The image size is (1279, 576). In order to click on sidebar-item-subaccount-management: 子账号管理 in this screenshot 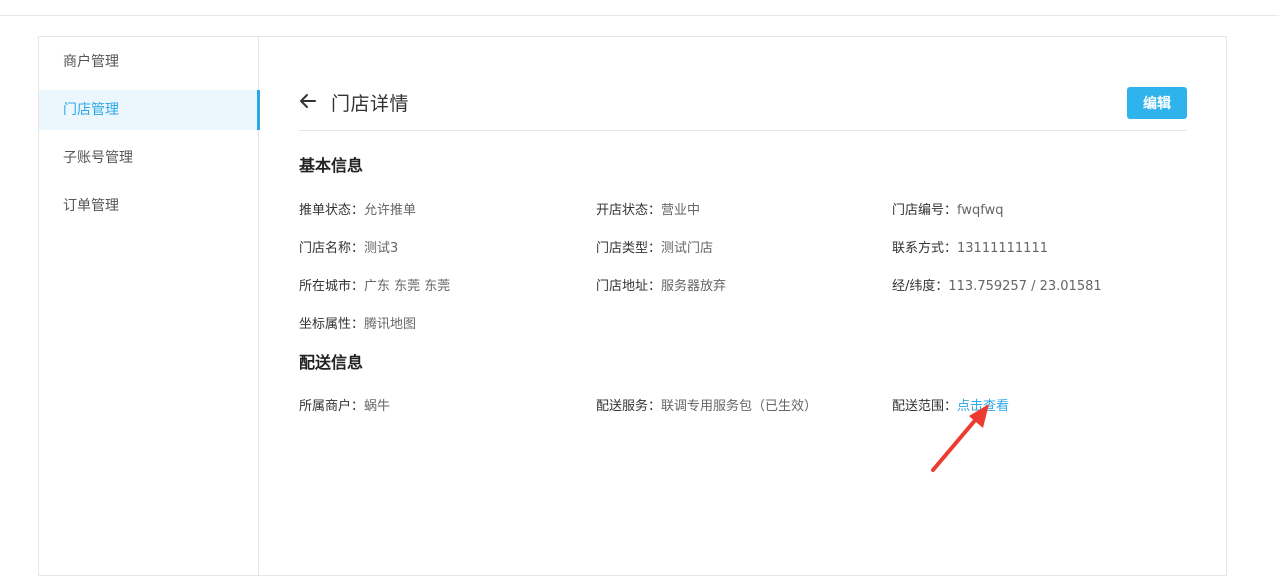, I will do `click(149, 158)`.